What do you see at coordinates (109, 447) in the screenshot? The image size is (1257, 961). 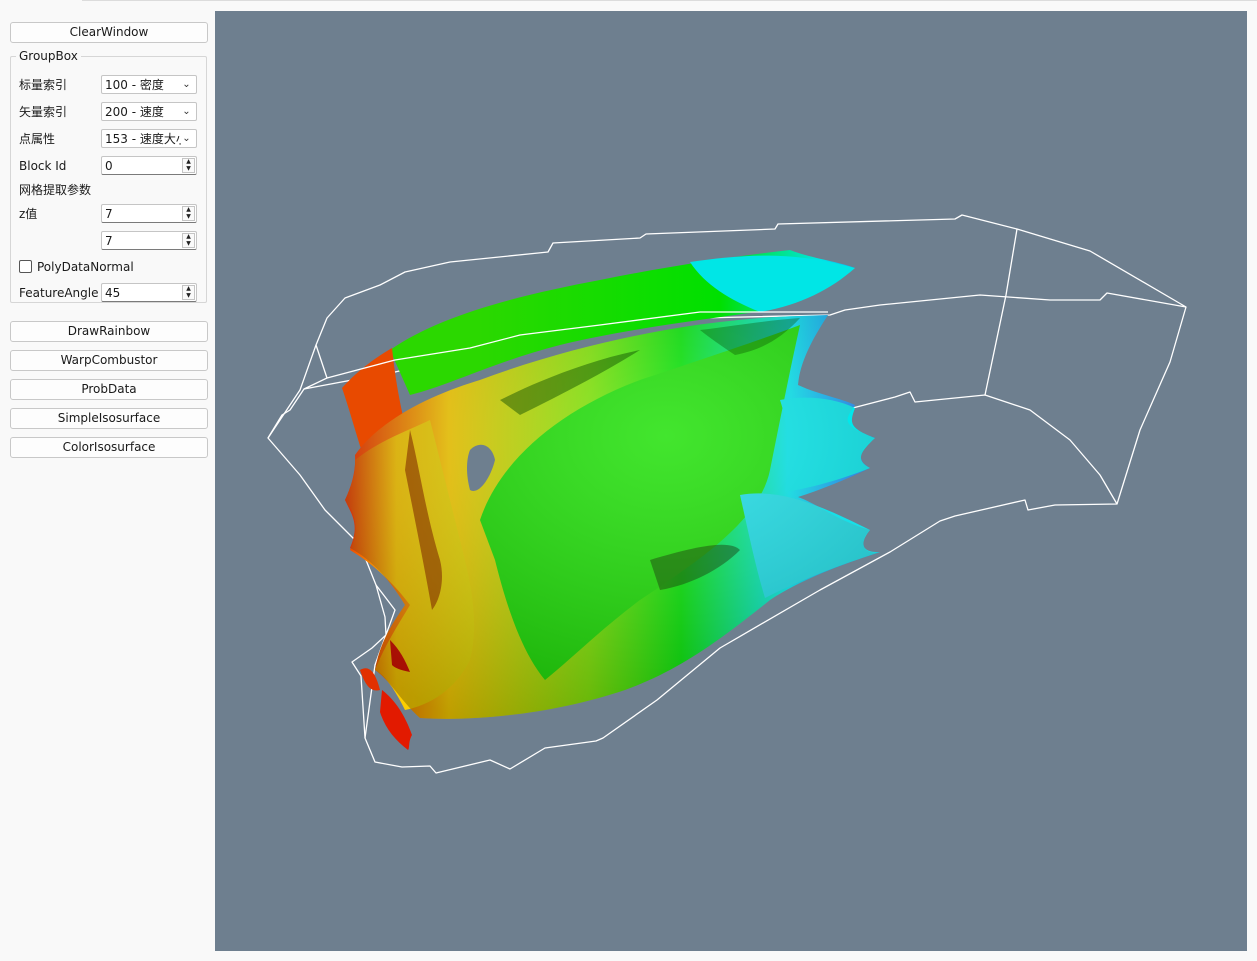 I see `color-isosurface-button: ColorIsosurface` at bounding box center [109, 447].